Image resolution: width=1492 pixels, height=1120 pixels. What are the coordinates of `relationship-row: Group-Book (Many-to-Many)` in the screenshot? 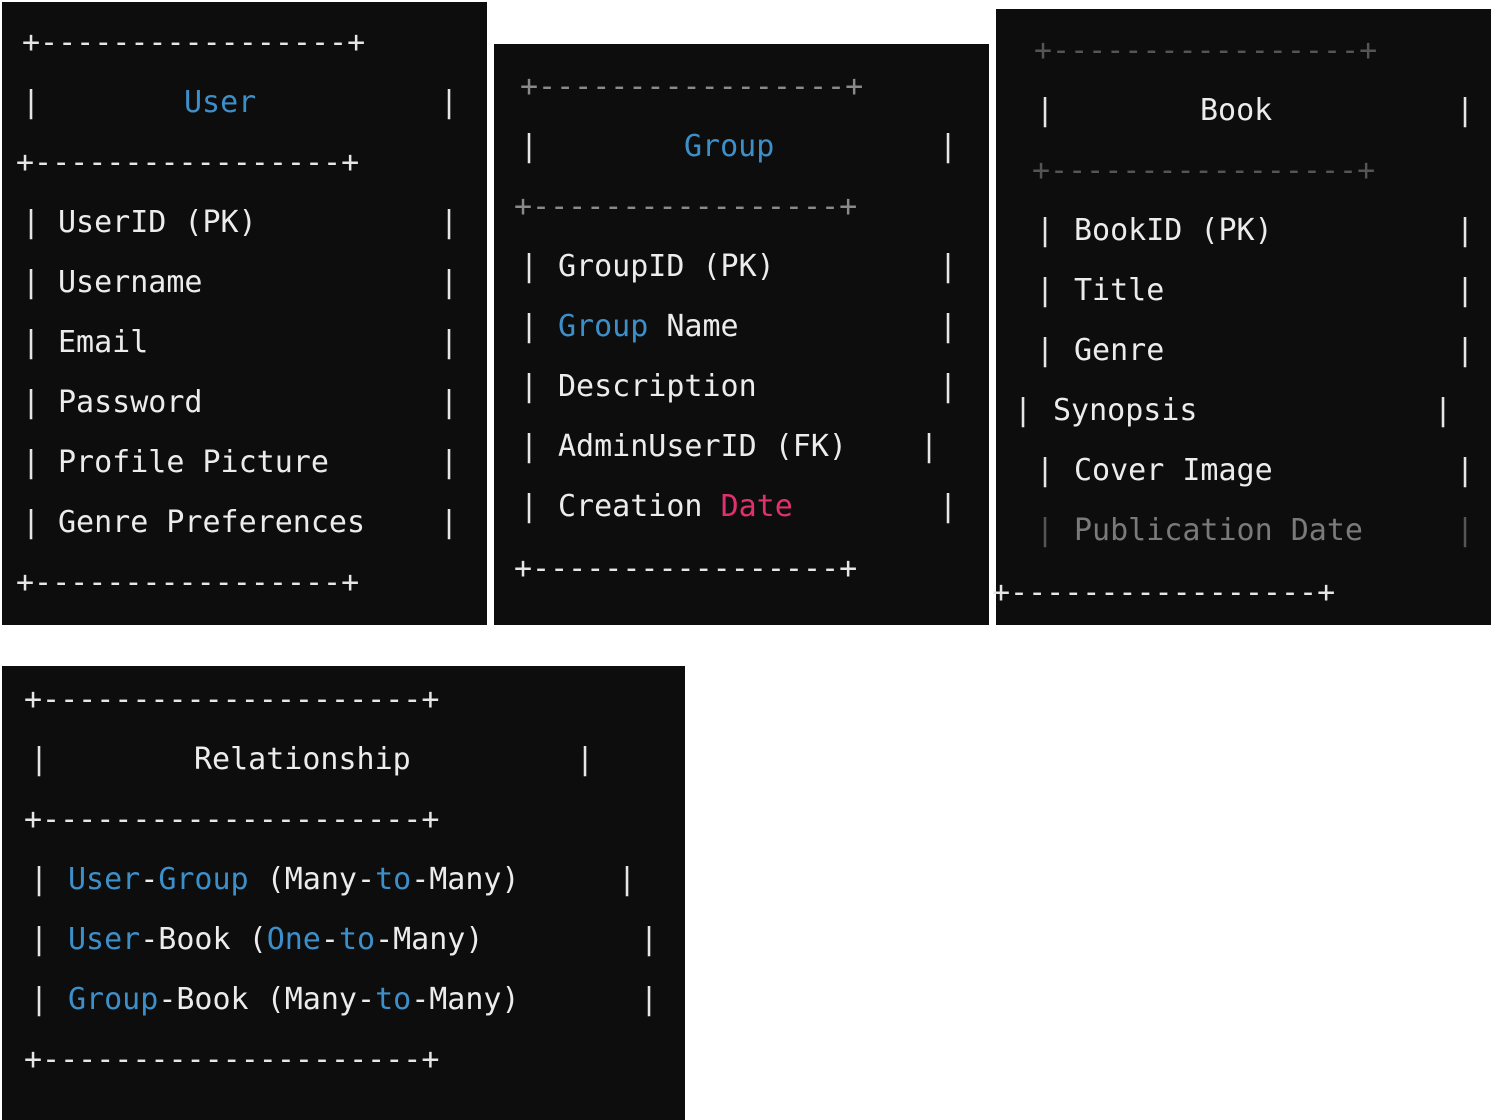 It's located at (294, 999).